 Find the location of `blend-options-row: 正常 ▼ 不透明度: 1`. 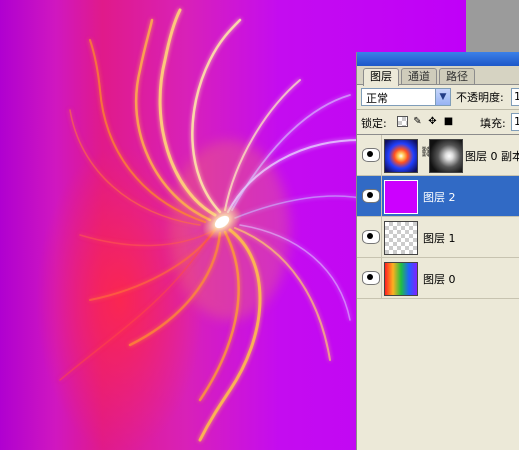

blend-options-row: 正常 ▼ 不透明度: 1 is located at coordinates (438, 97).